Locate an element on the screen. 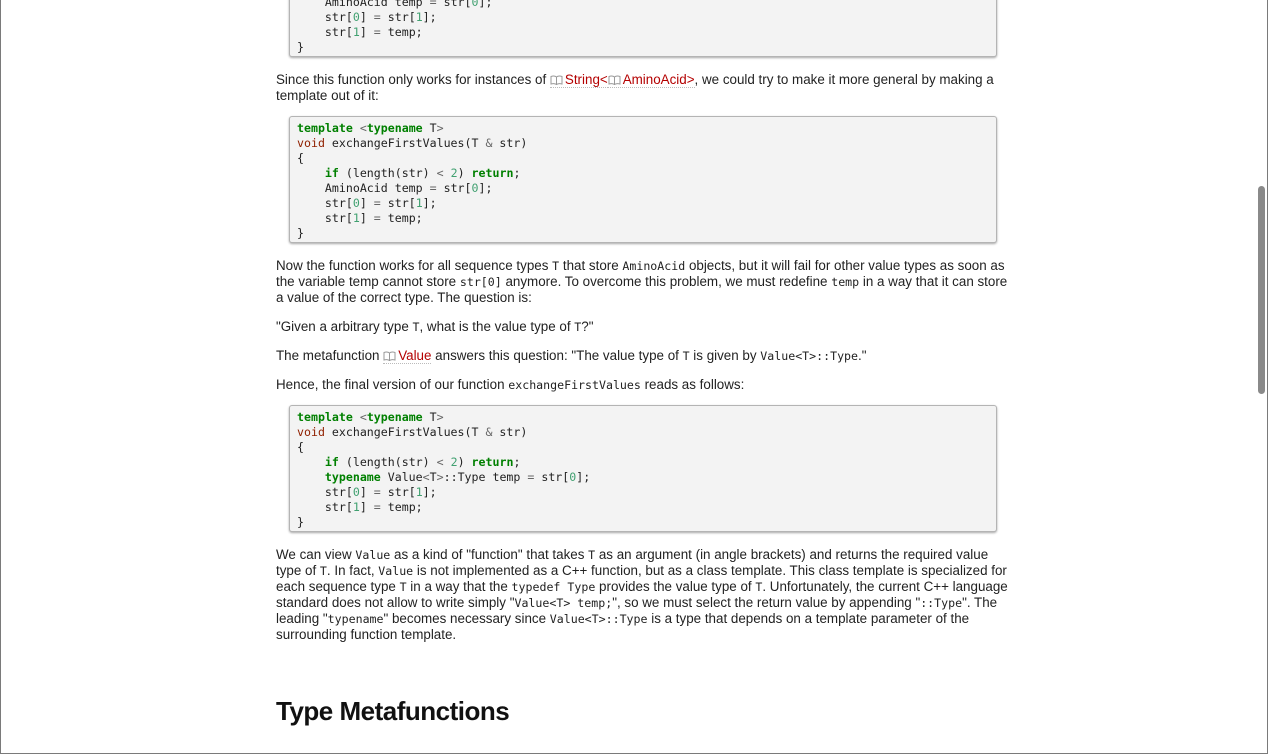 The width and height of the screenshot is (1268, 755). code-line: typename Value<T>::Type temp = str[0]; is located at coordinates (457, 477).